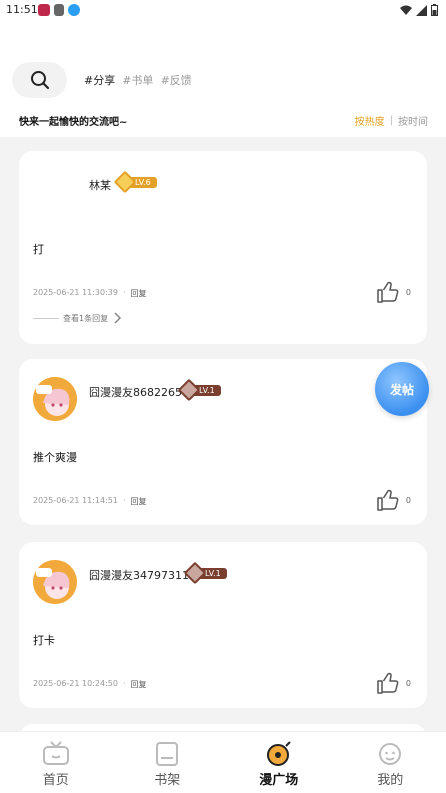 This screenshot has width=446, height=793. I want to click on tab-bookshelf: 书架, so click(168, 762).